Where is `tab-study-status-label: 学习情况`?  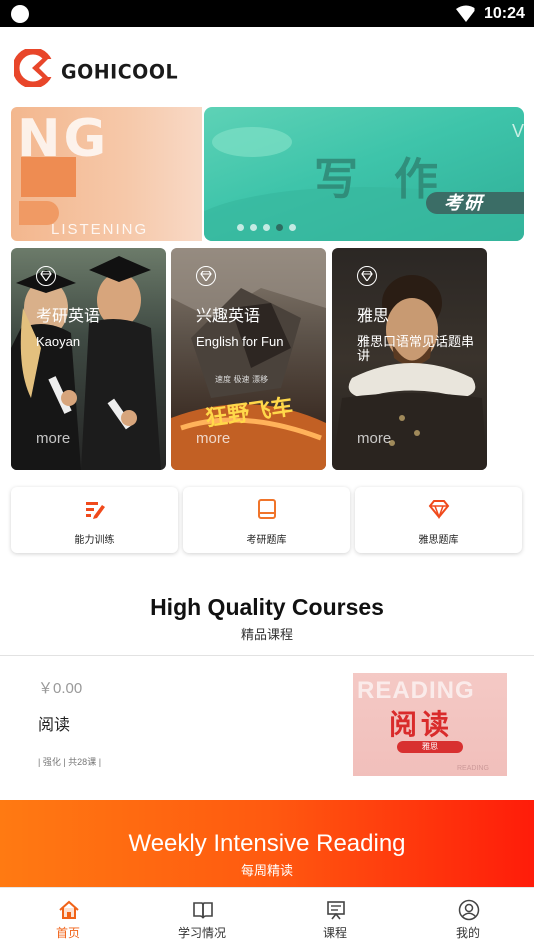
tab-study-status-label: 学习情况 is located at coordinates (201, 933).